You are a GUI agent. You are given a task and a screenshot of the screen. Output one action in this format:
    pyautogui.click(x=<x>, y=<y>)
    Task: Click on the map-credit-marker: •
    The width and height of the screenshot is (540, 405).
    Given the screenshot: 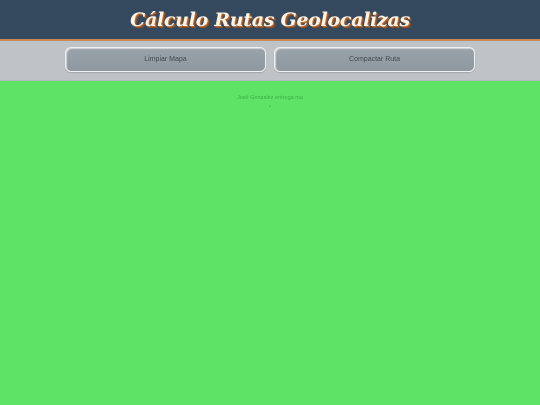 What is the action you would take?
    pyautogui.click(x=270, y=107)
    